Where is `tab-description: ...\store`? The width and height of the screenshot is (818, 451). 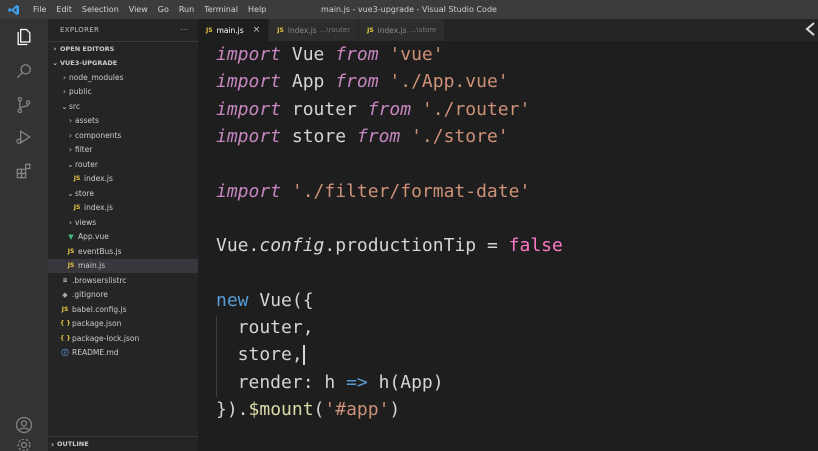 tab-description: ...\store is located at coordinates (423, 30).